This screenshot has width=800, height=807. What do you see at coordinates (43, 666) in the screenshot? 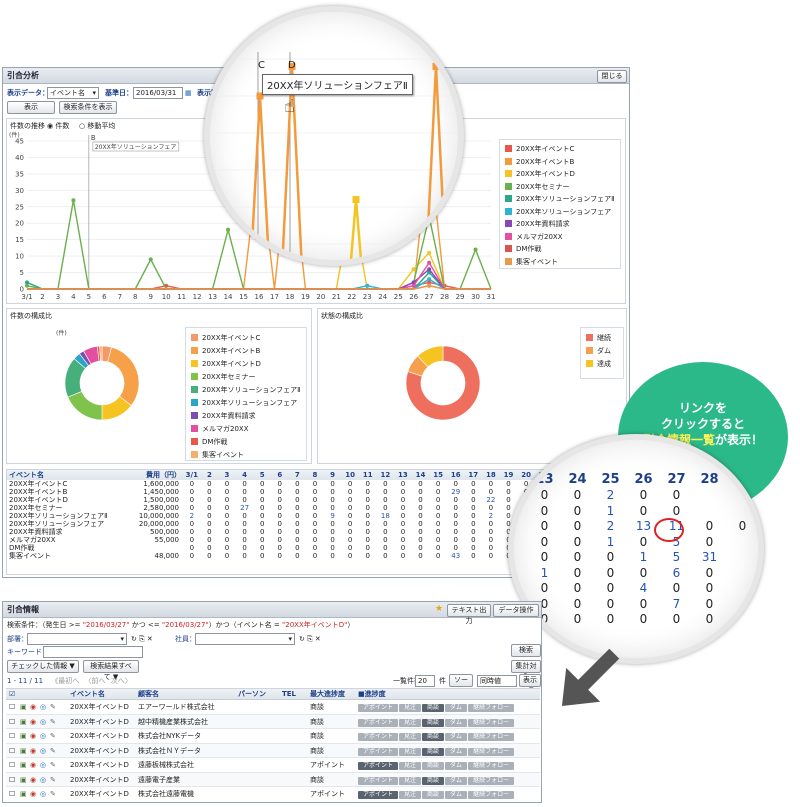
I see `checked-info-button: チェックした情報 ▼` at bounding box center [43, 666].